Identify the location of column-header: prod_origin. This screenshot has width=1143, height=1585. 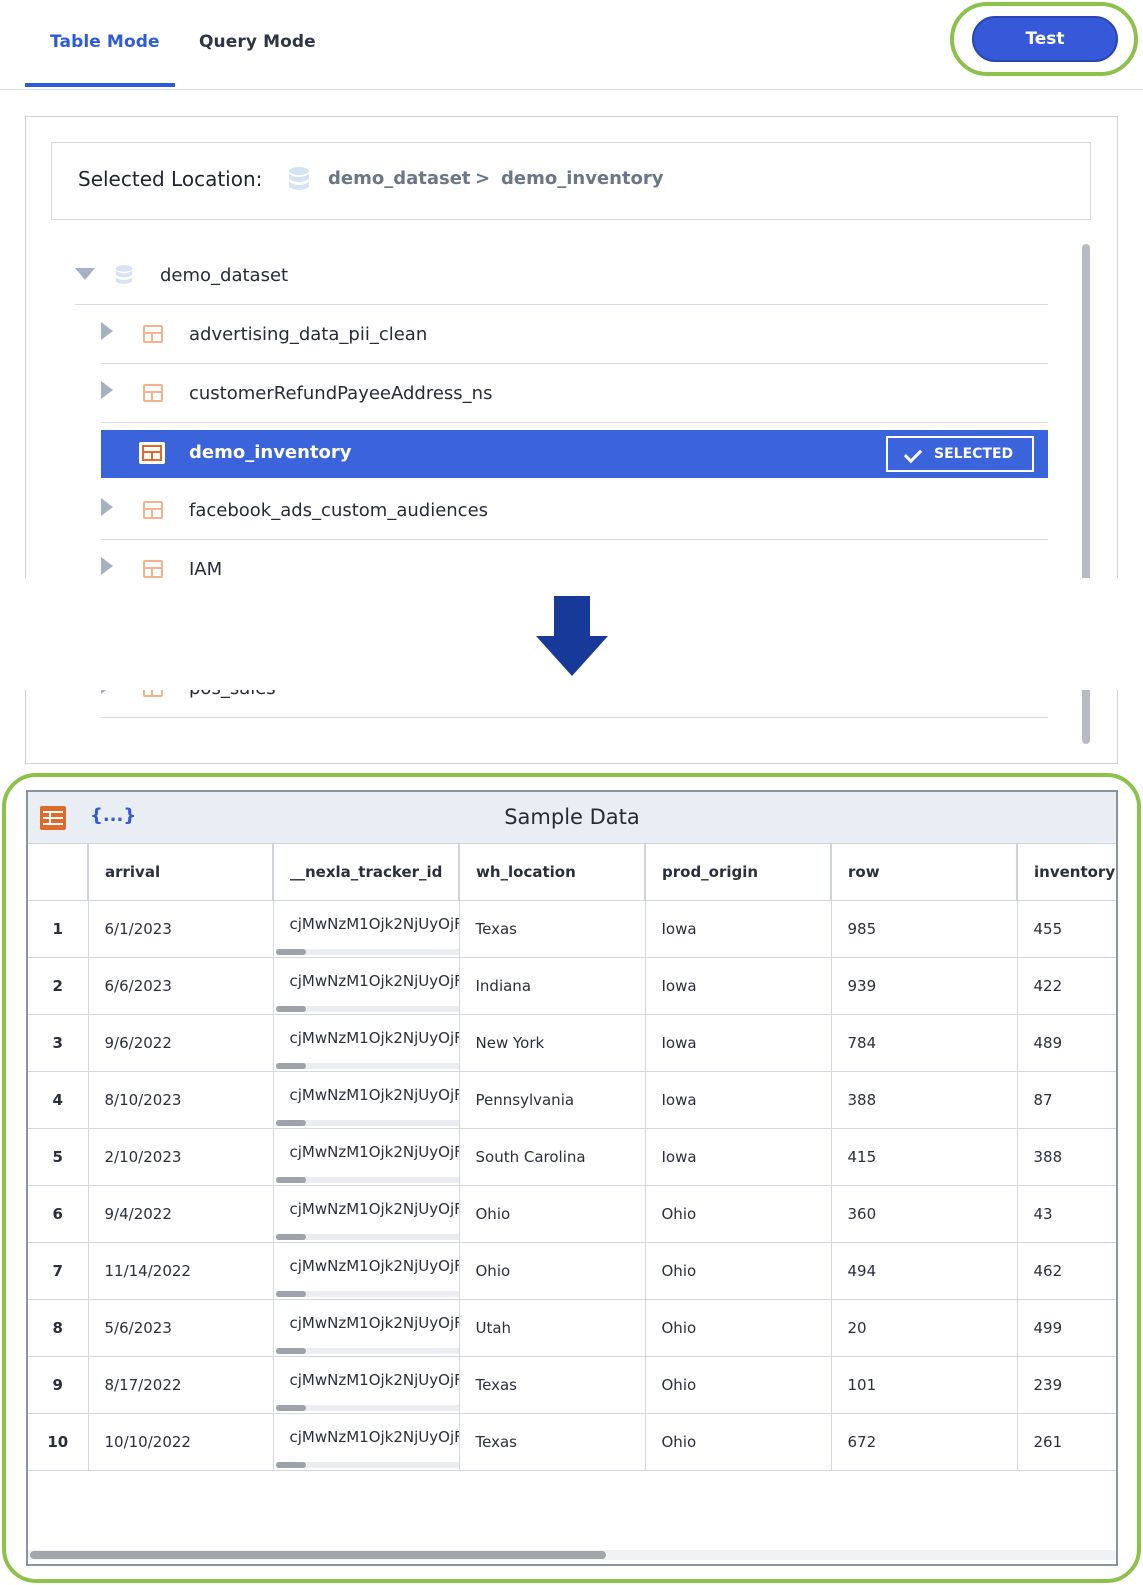
(738, 872).